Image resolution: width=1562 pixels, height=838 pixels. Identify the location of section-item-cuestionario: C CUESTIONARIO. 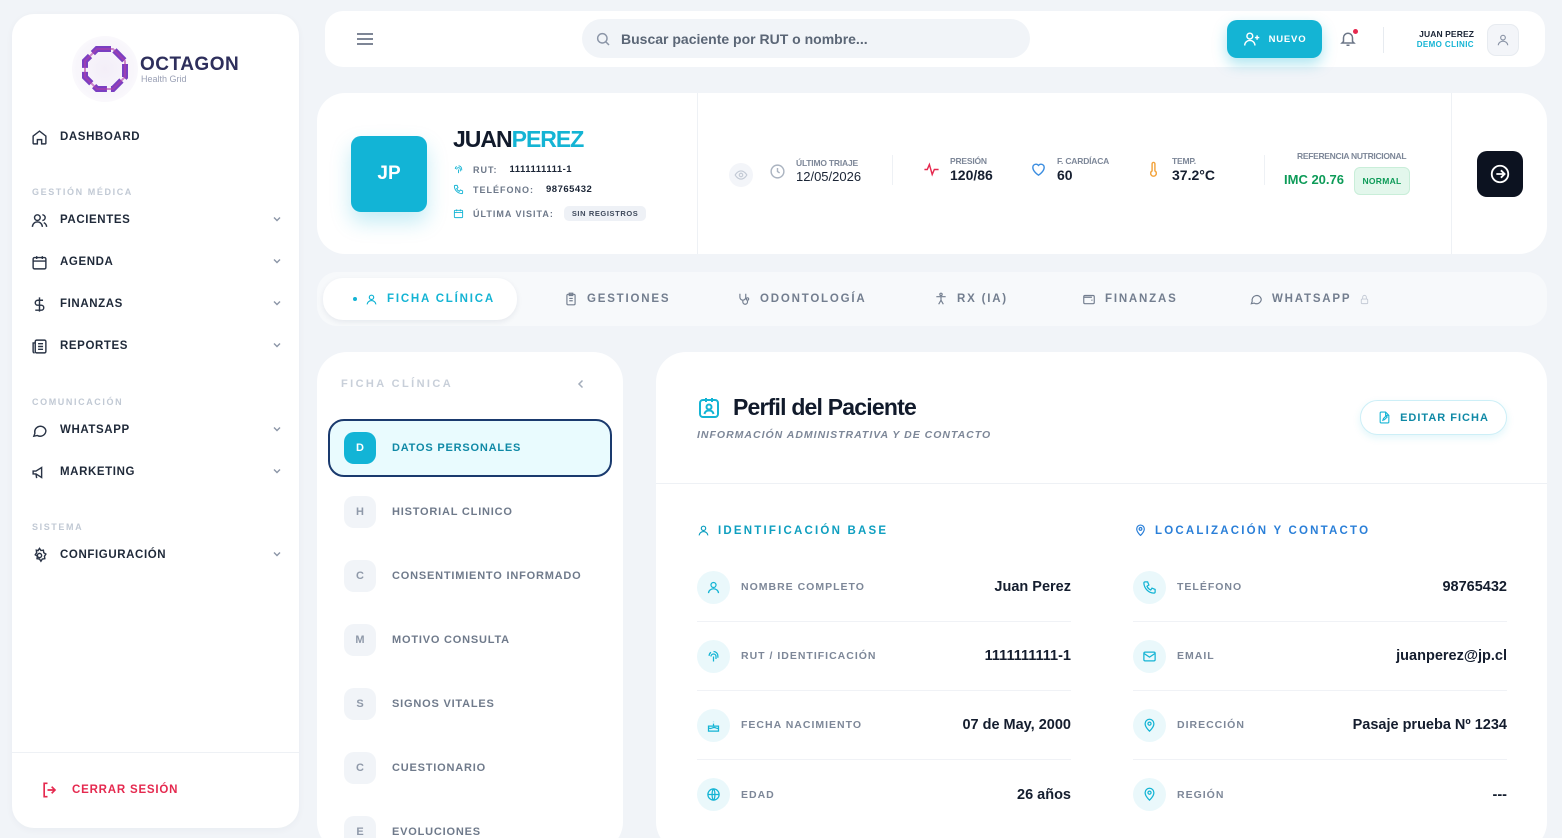
(470, 768).